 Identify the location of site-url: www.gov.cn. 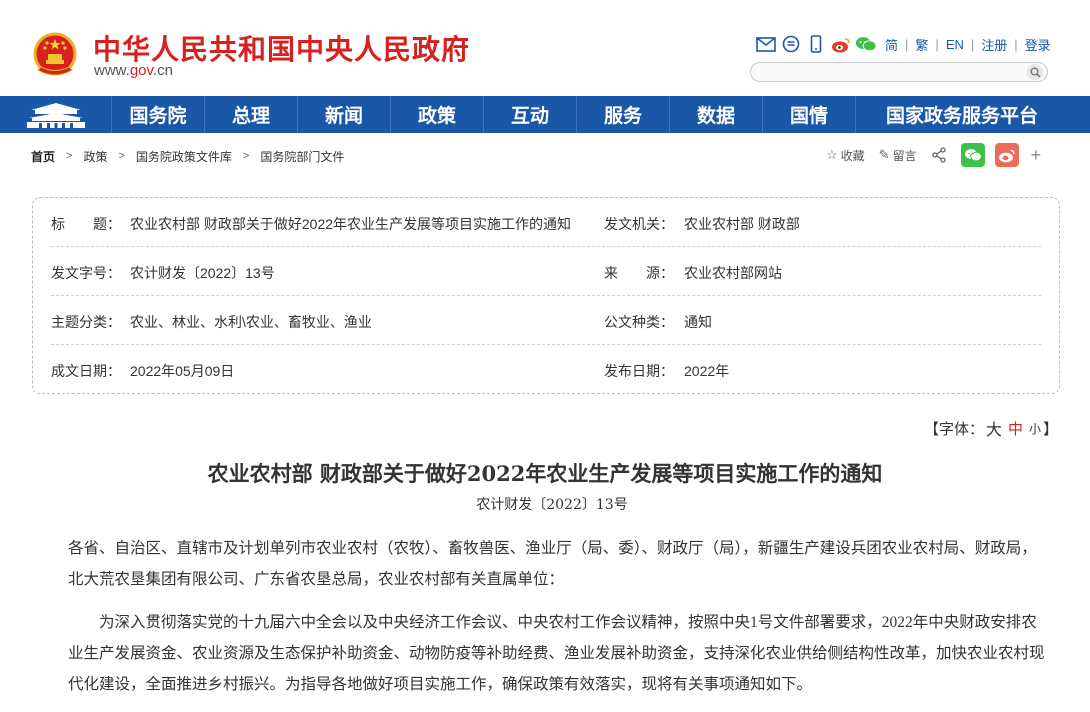
(133, 70).